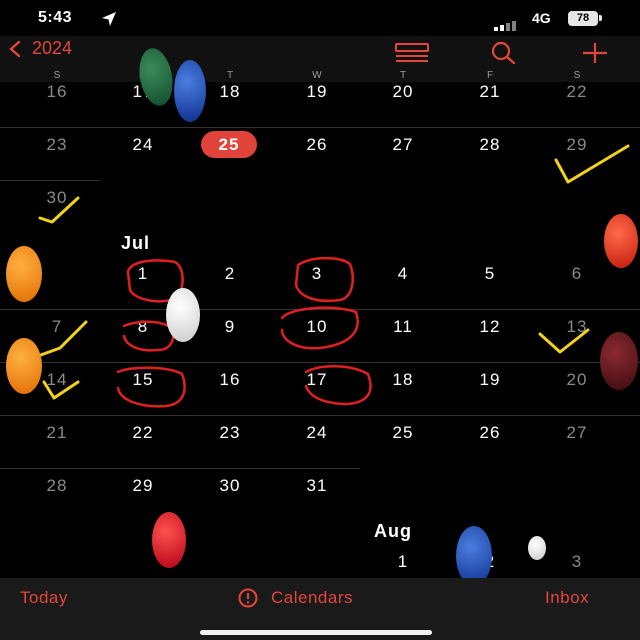 Image resolution: width=640 pixels, height=640 pixels. I want to click on calendar-day: 6, so click(577, 274).